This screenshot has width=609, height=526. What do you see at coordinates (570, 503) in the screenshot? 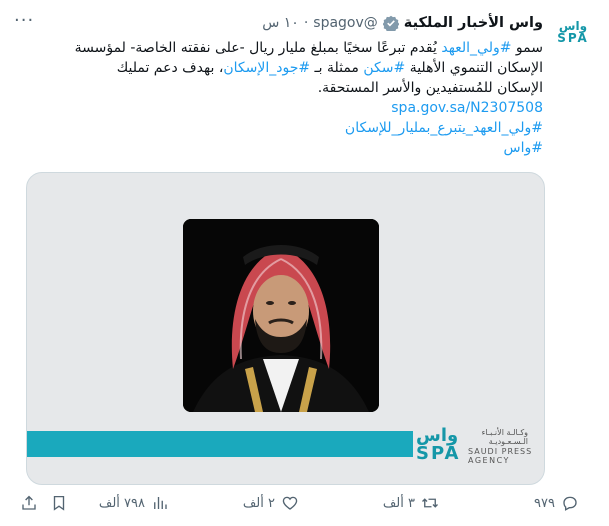
I see `reply-icon` at bounding box center [570, 503].